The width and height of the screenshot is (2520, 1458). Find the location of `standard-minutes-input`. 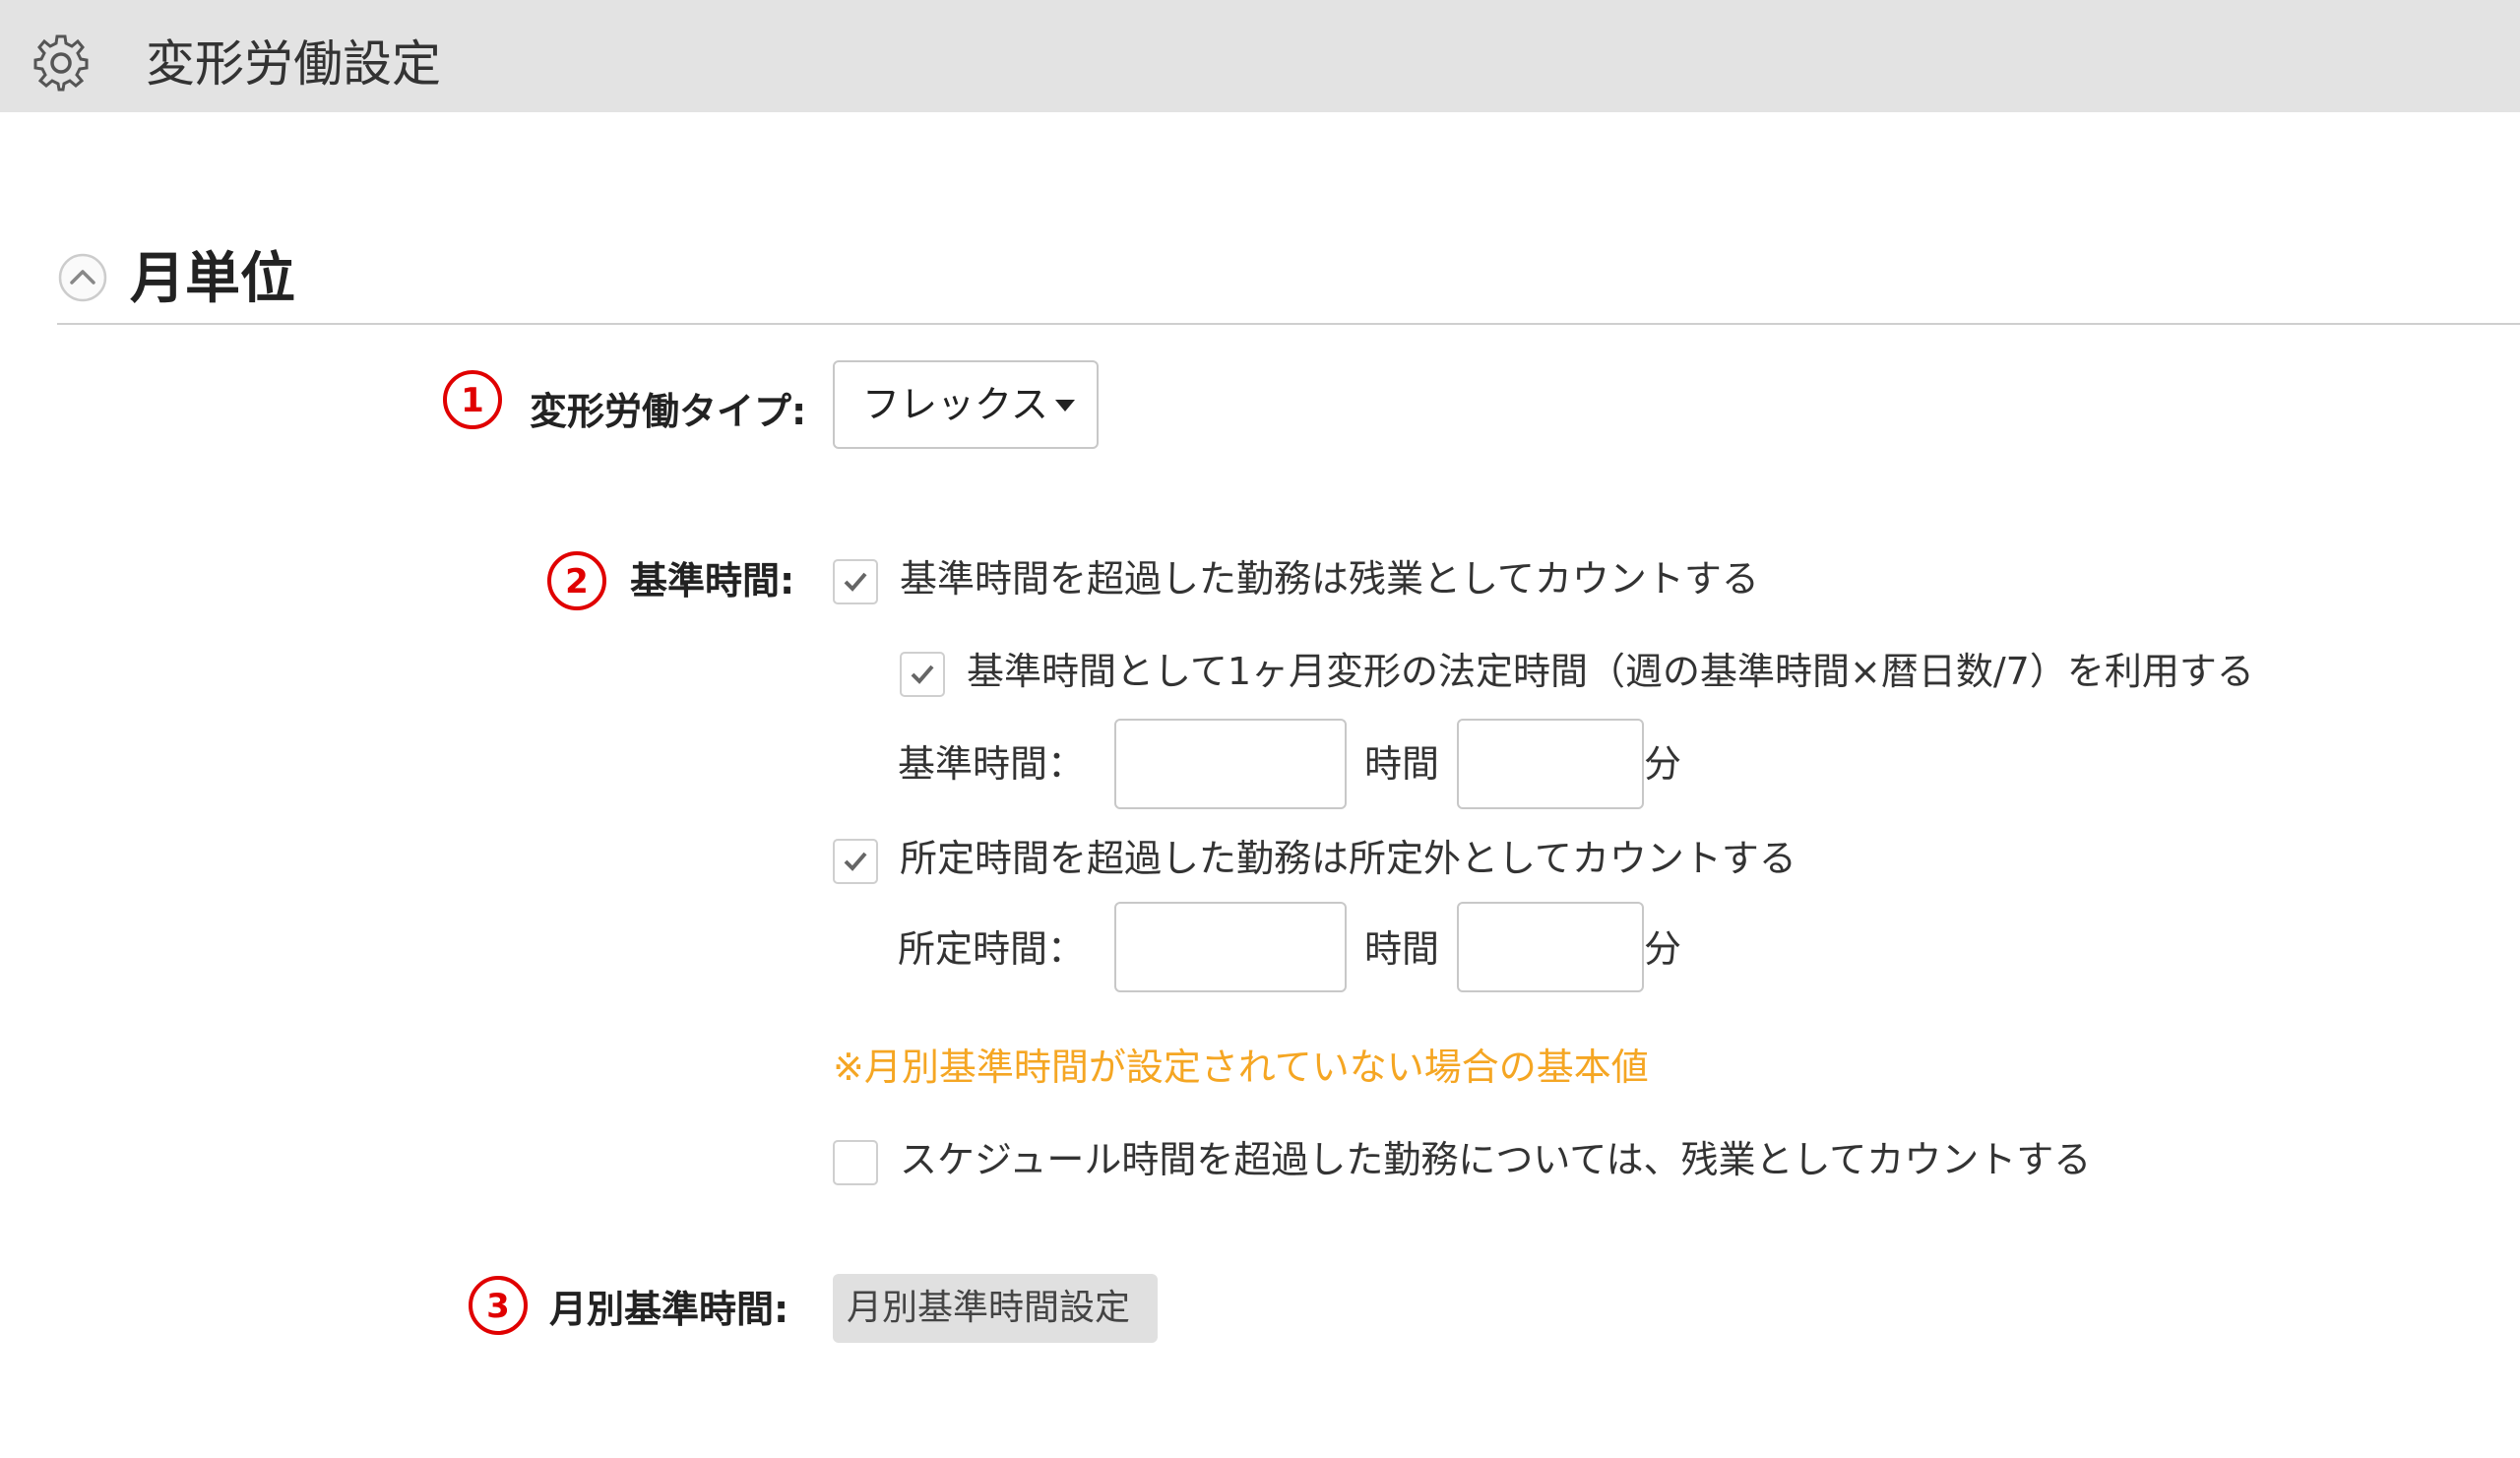

standard-minutes-input is located at coordinates (1550, 764).